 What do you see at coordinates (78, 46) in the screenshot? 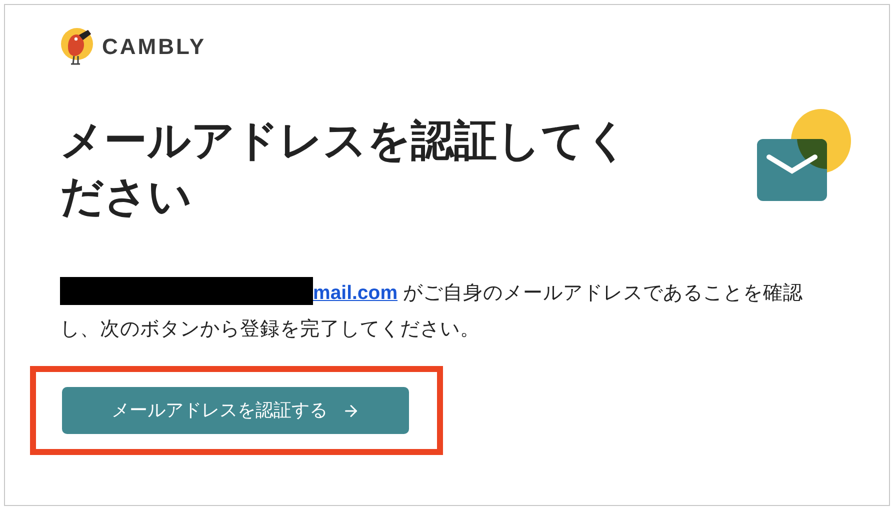
I see `bird-logo-icon` at bounding box center [78, 46].